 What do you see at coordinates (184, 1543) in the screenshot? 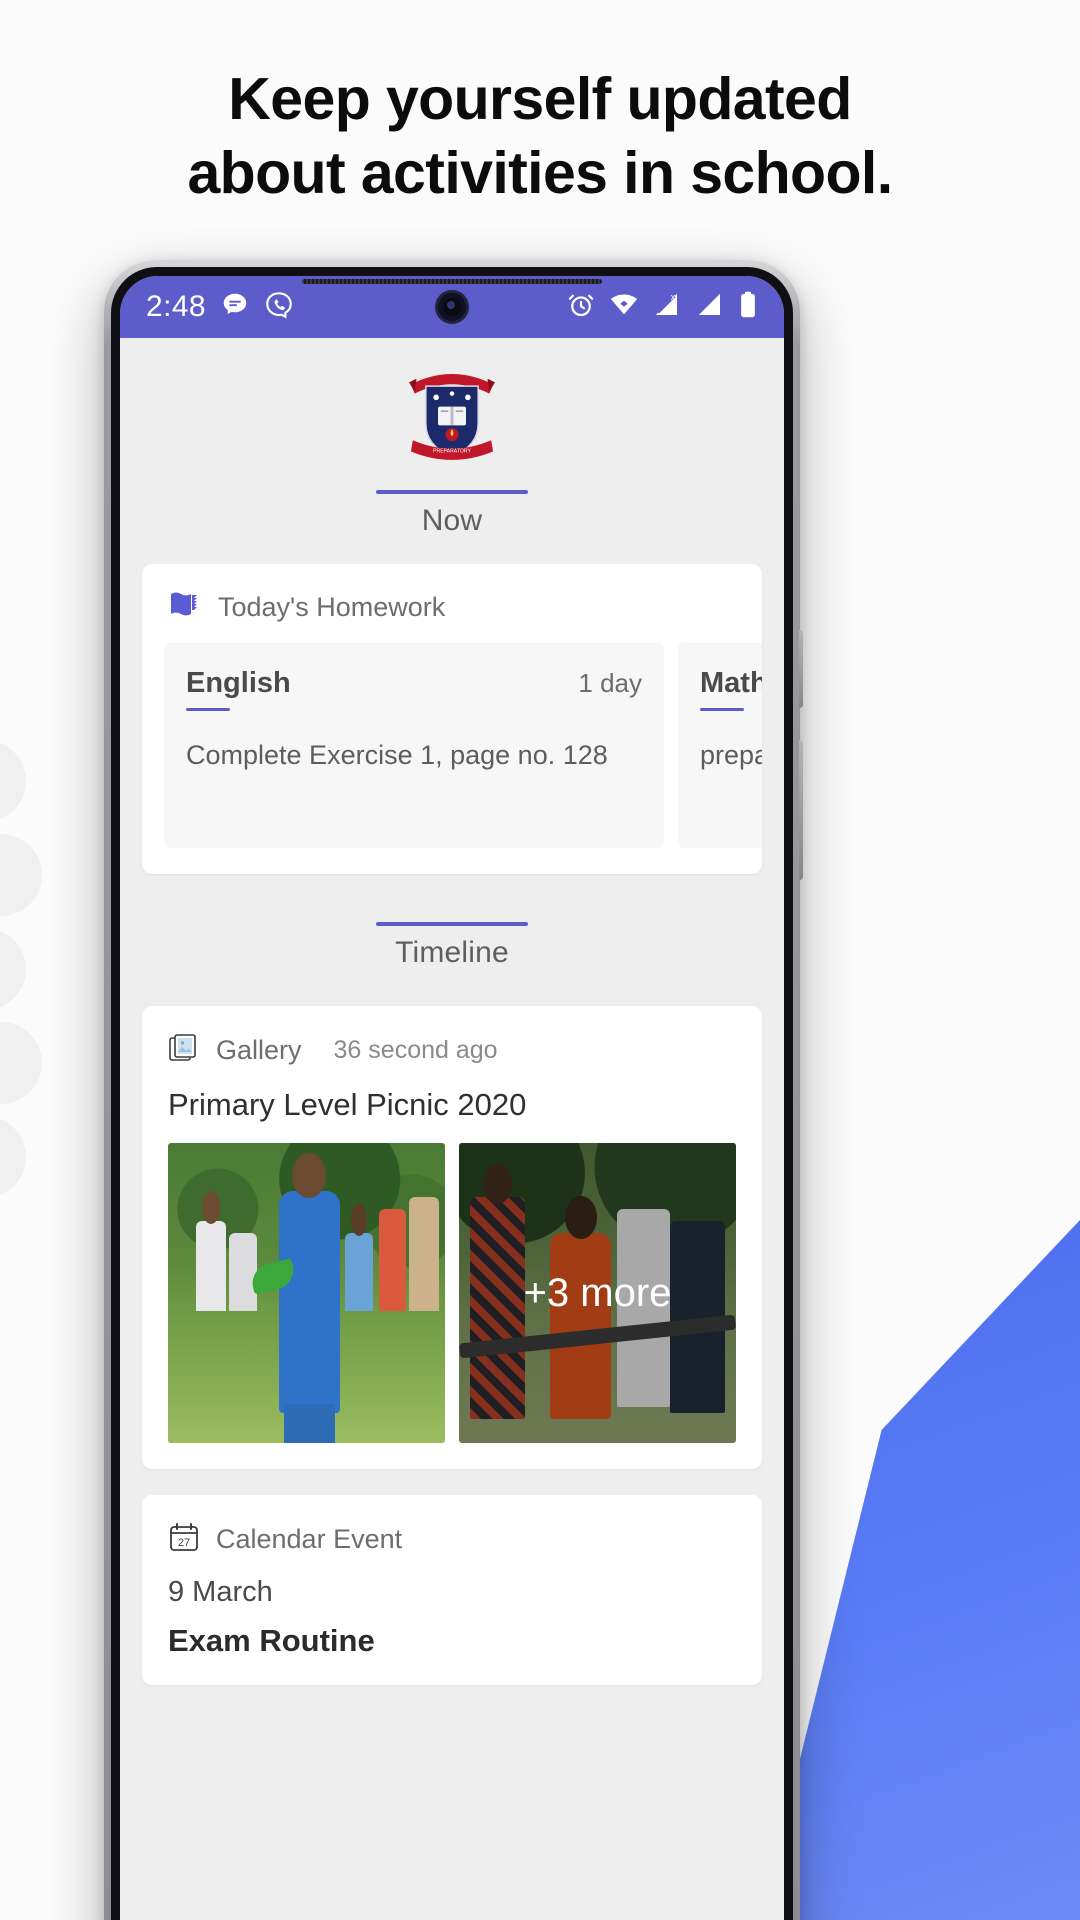
I see `svg-text: 27` at bounding box center [184, 1543].